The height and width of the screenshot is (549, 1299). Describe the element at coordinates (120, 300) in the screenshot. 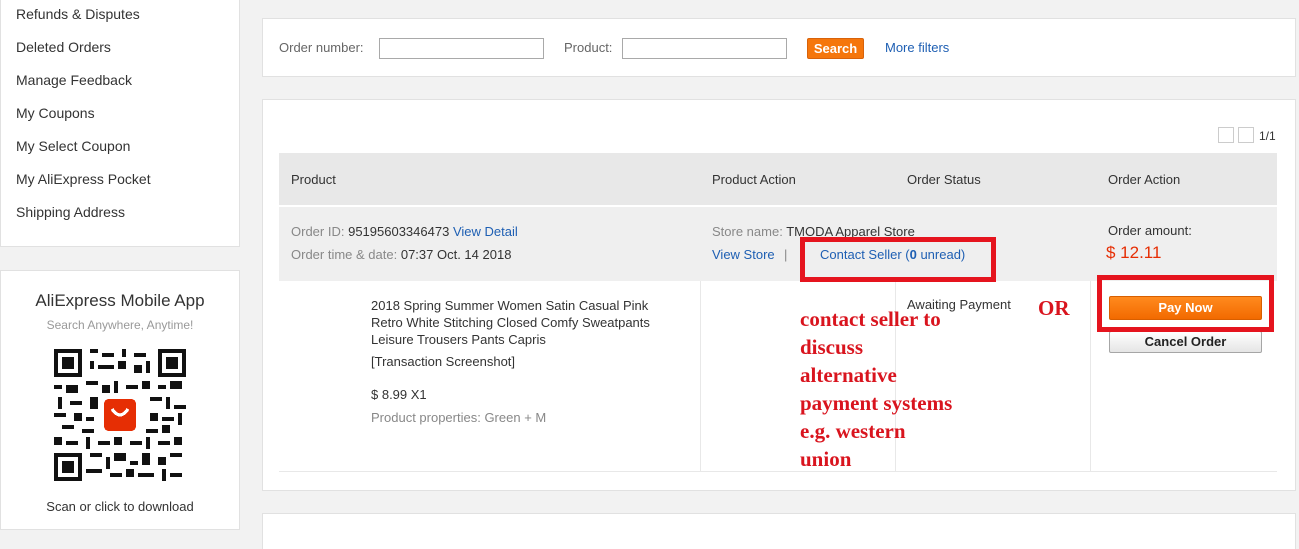

I see `app-promo-title: AliExpress Mobile App` at that location.